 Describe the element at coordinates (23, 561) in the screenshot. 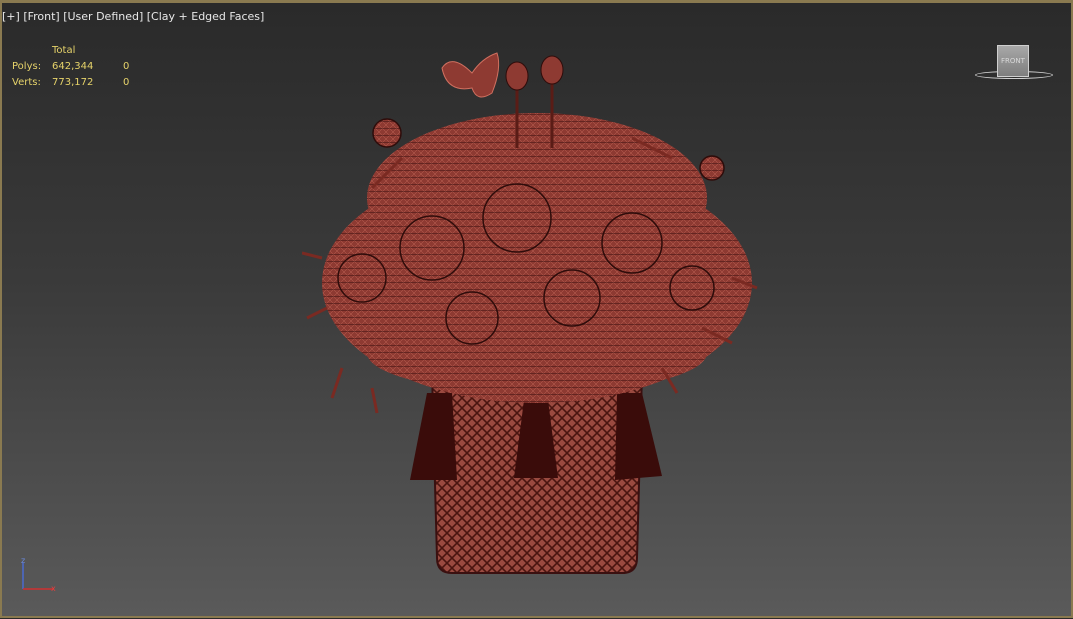

I see `axis-z-label: z` at that location.